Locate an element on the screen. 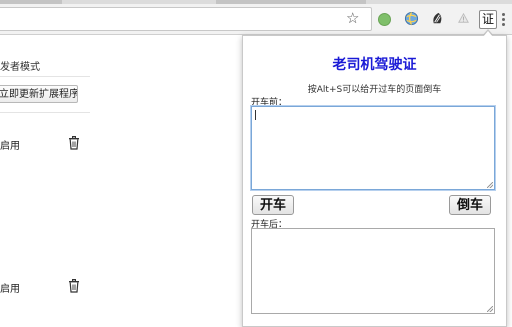  reverse-button: 倒车 is located at coordinates (470, 205).